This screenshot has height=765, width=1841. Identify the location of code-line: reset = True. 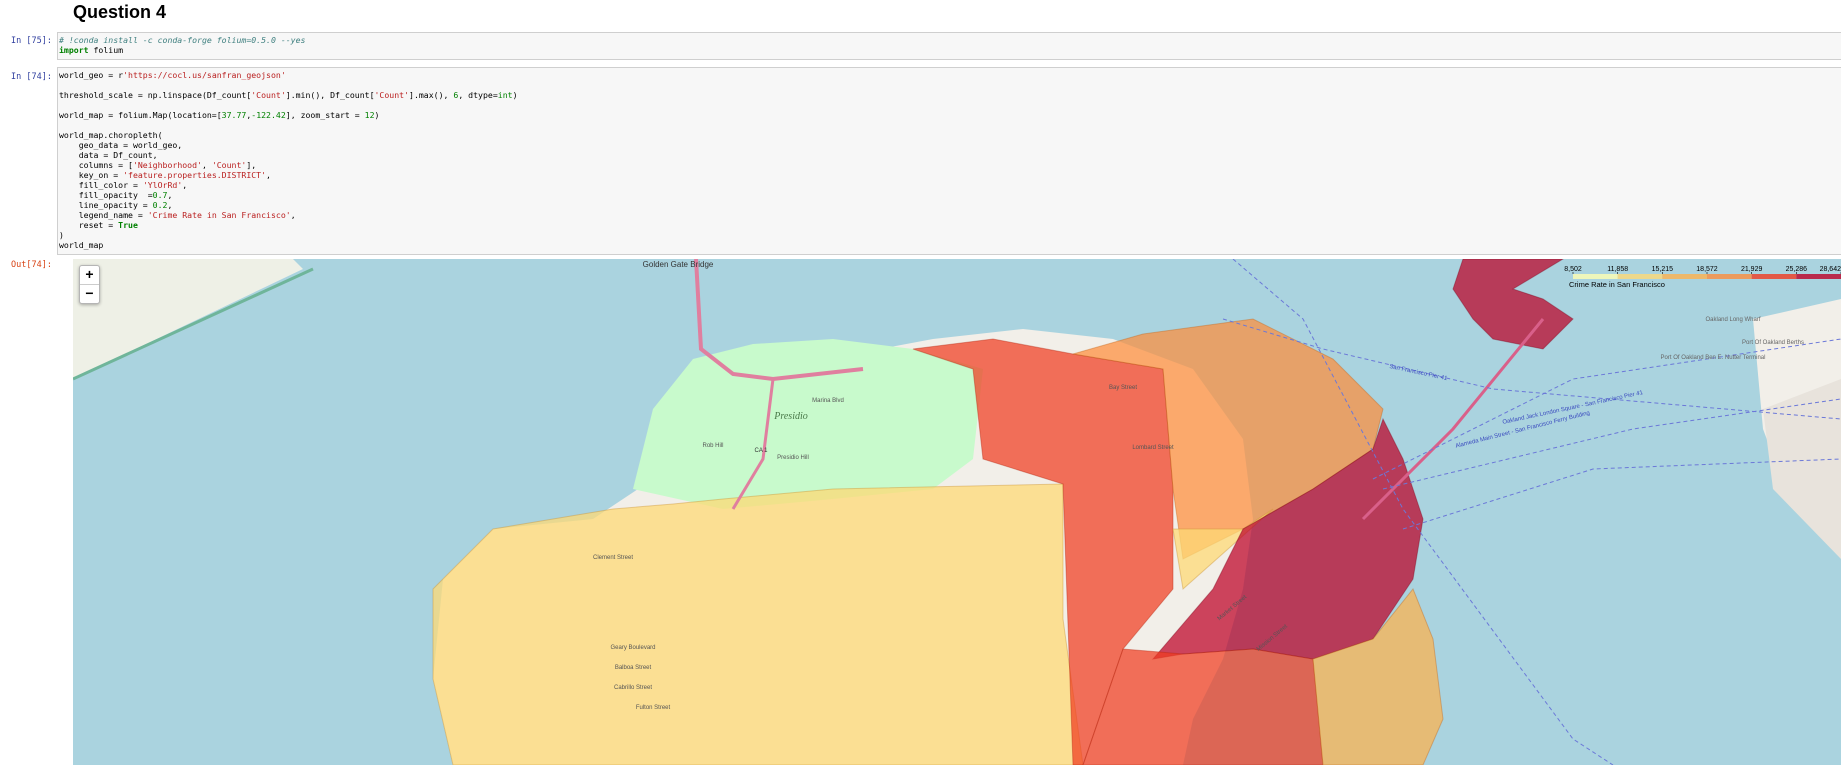
(950, 225).